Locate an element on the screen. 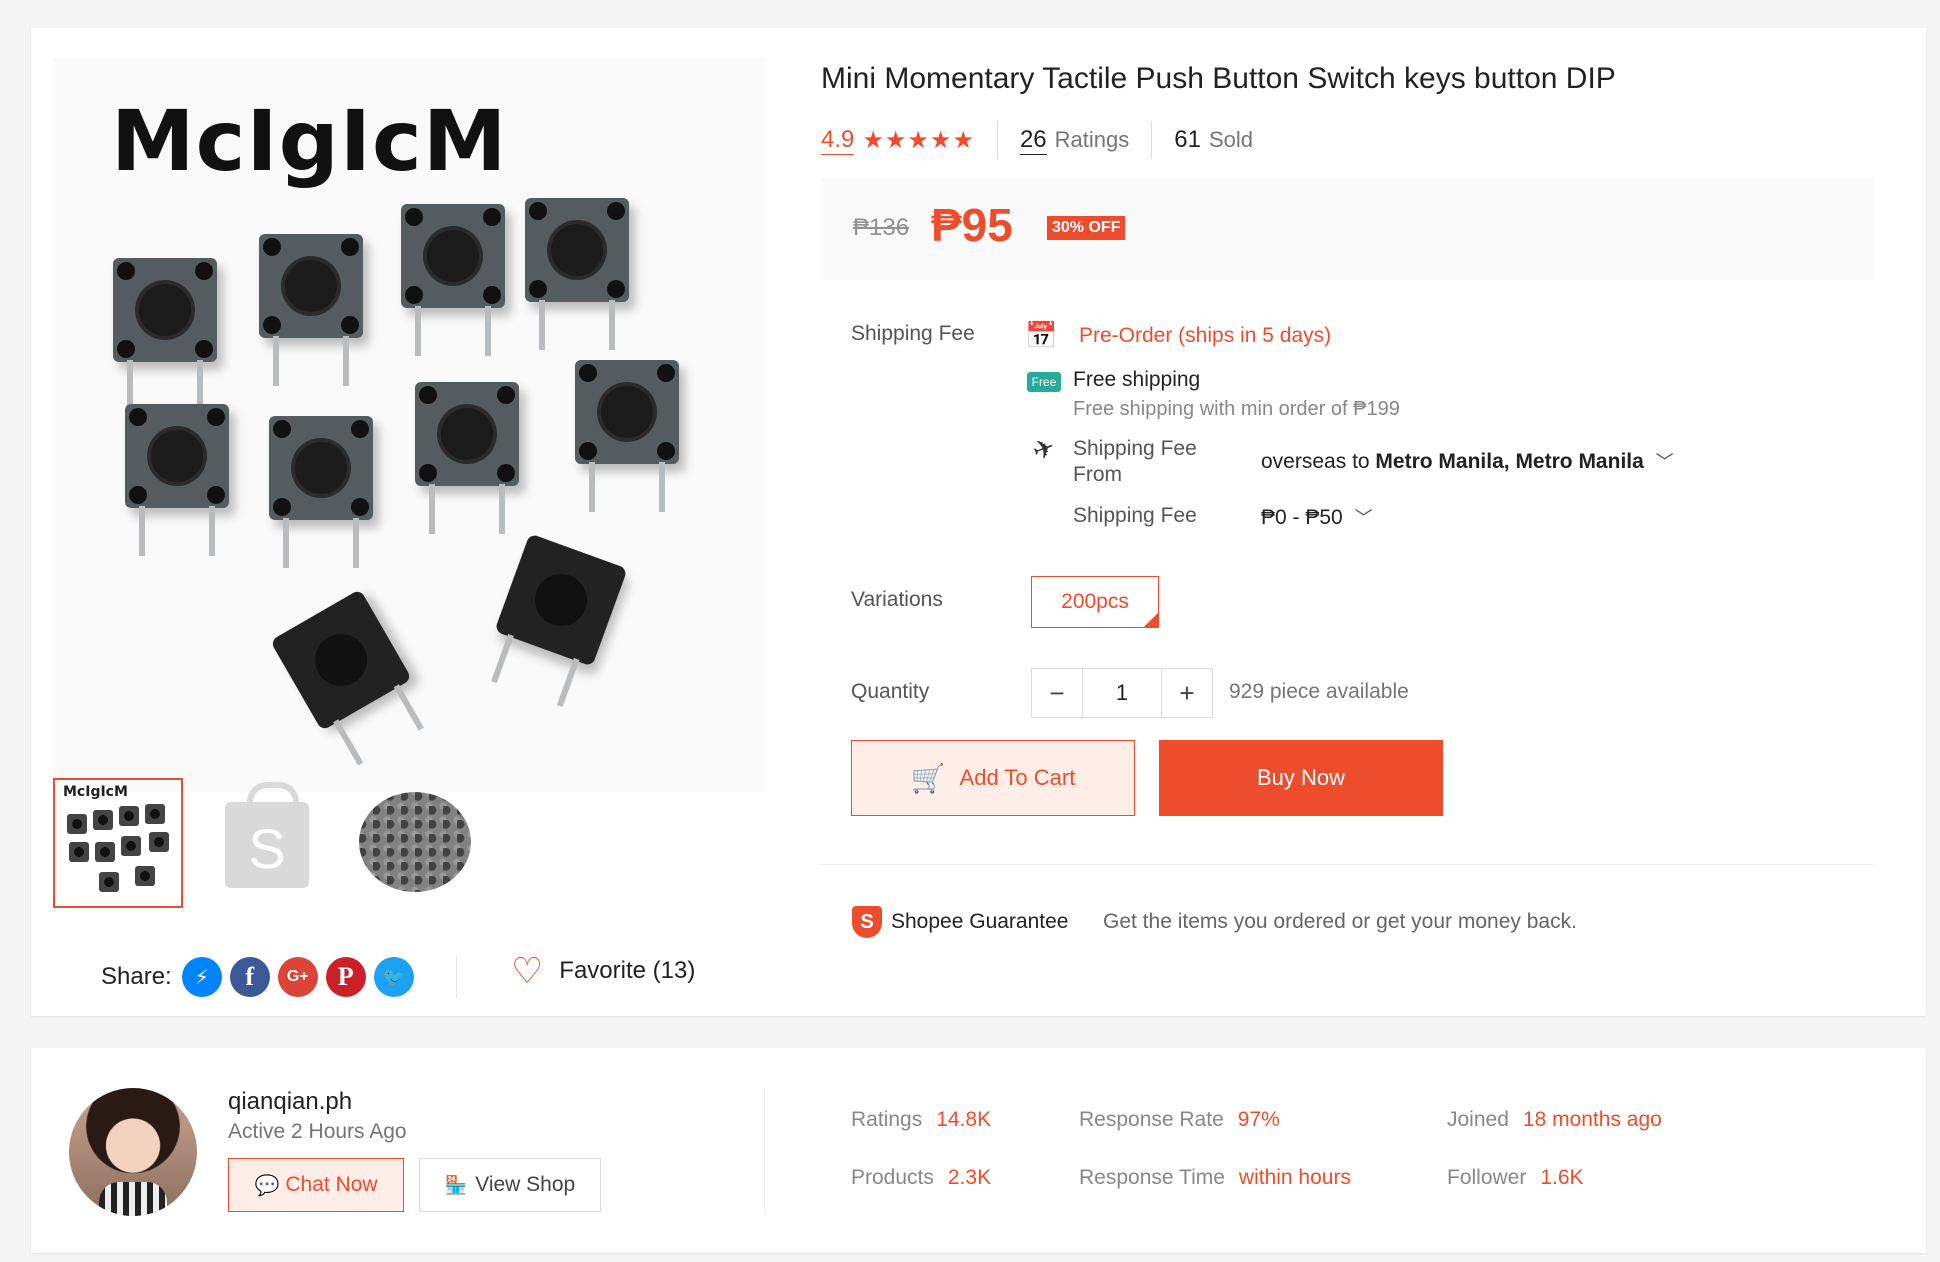 The image size is (1940, 1262). shipping-from-label: Shipping Fee From is located at coordinates (1135, 461).